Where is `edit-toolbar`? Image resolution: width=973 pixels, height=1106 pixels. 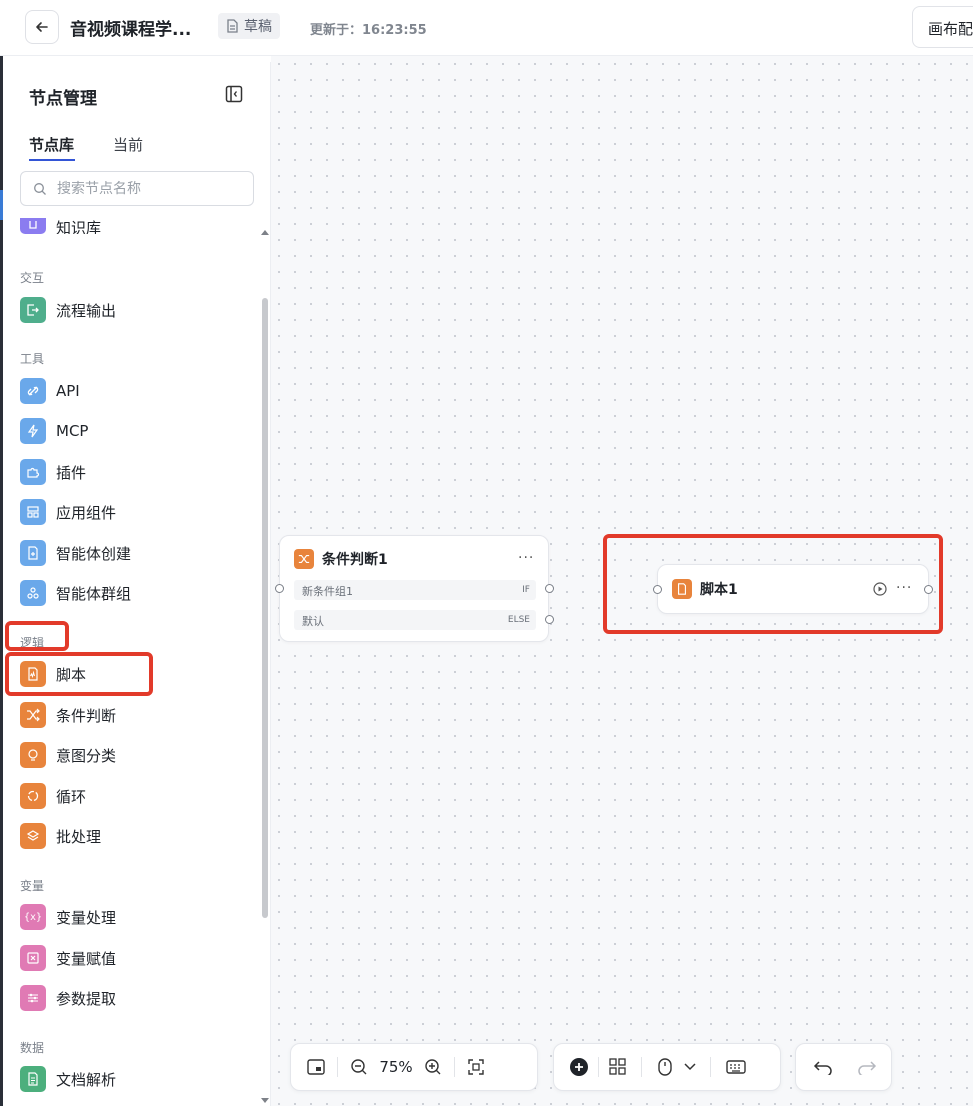
edit-toolbar is located at coordinates (667, 1067).